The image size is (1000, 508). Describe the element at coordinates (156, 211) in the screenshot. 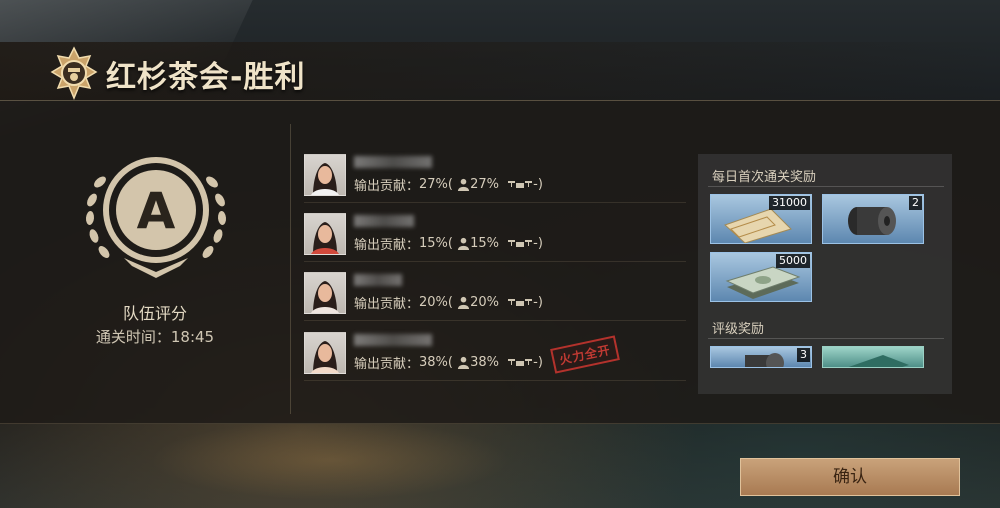

I see `grade-letter: A` at that location.